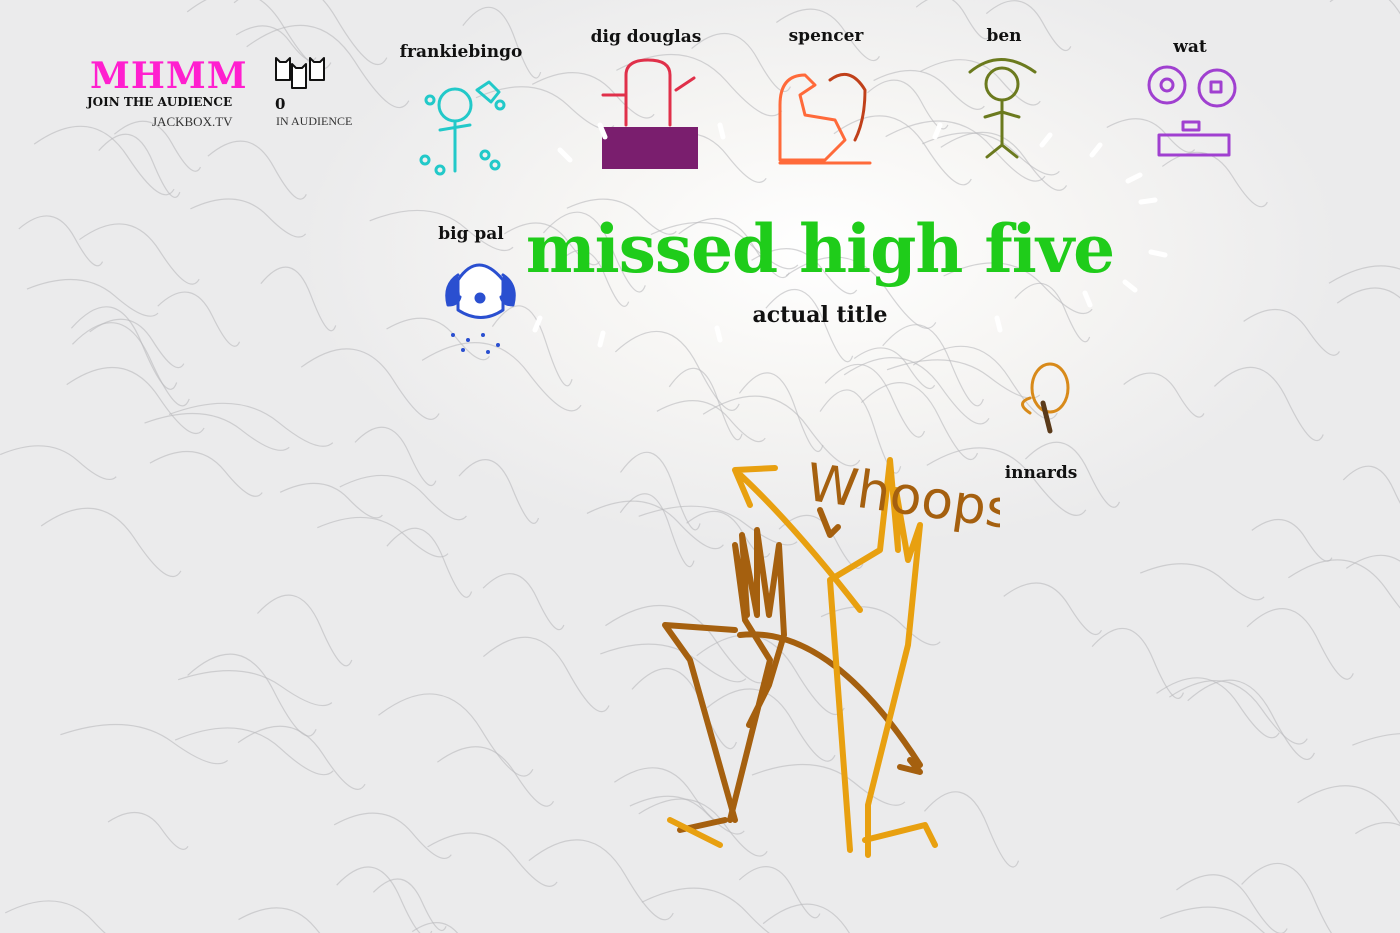 The image size is (1400, 933). What do you see at coordinates (831, 655) in the screenshot?
I see `player-drawing: Whoops` at bounding box center [831, 655].